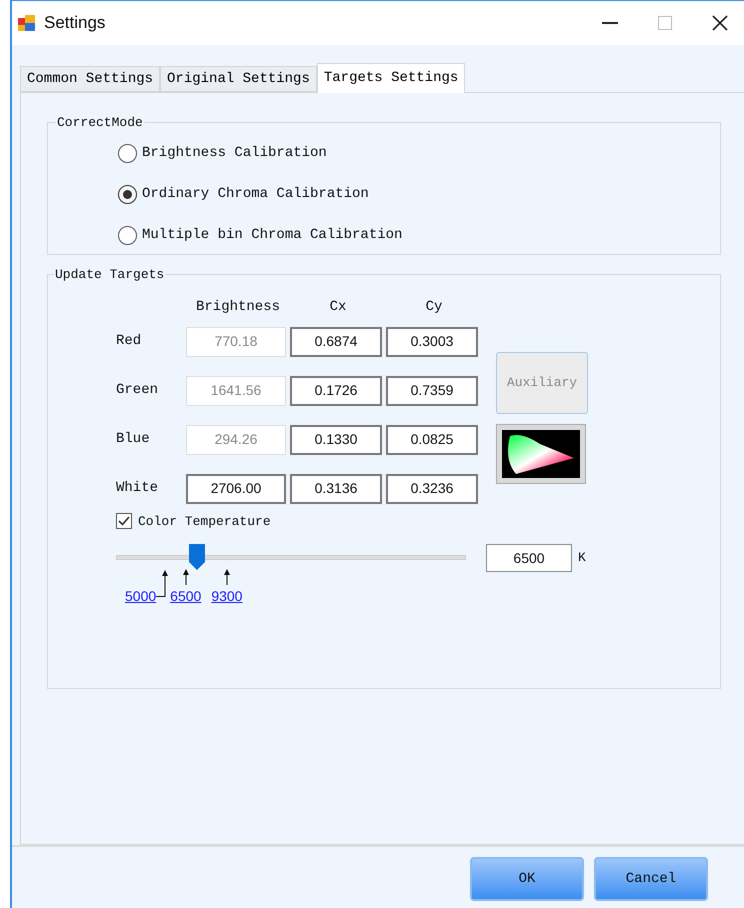 Image resolution: width=744 pixels, height=908 pixels. I want to click on app-icon, so click(27, 23).